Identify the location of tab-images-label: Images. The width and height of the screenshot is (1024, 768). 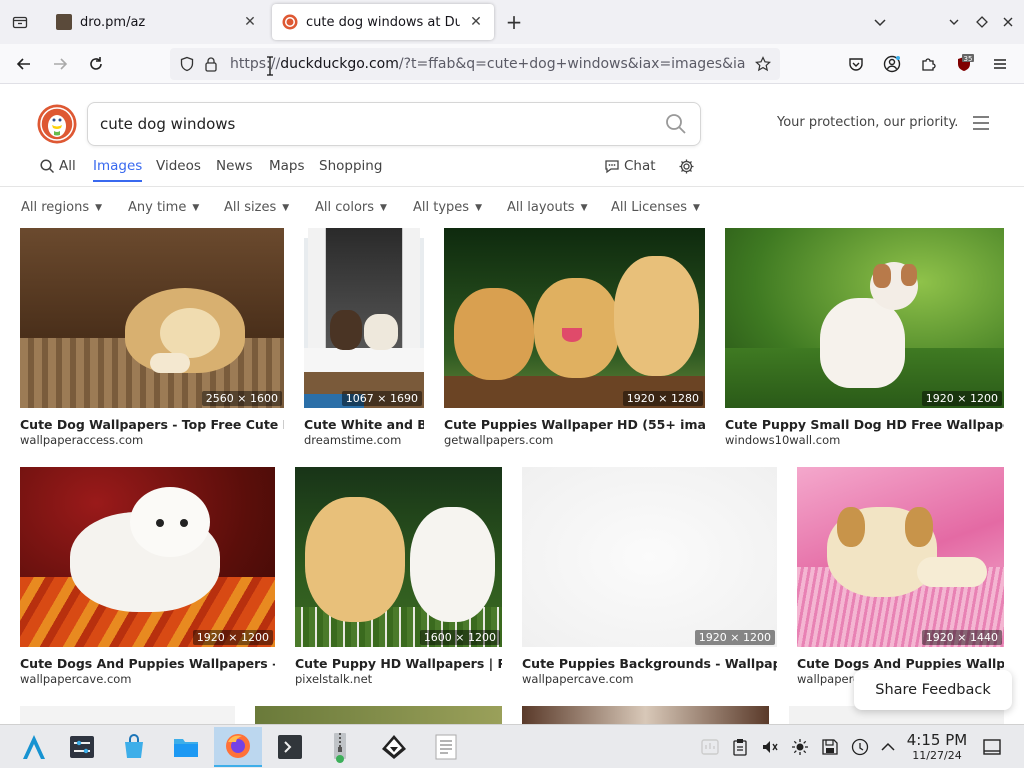
(118, 166).